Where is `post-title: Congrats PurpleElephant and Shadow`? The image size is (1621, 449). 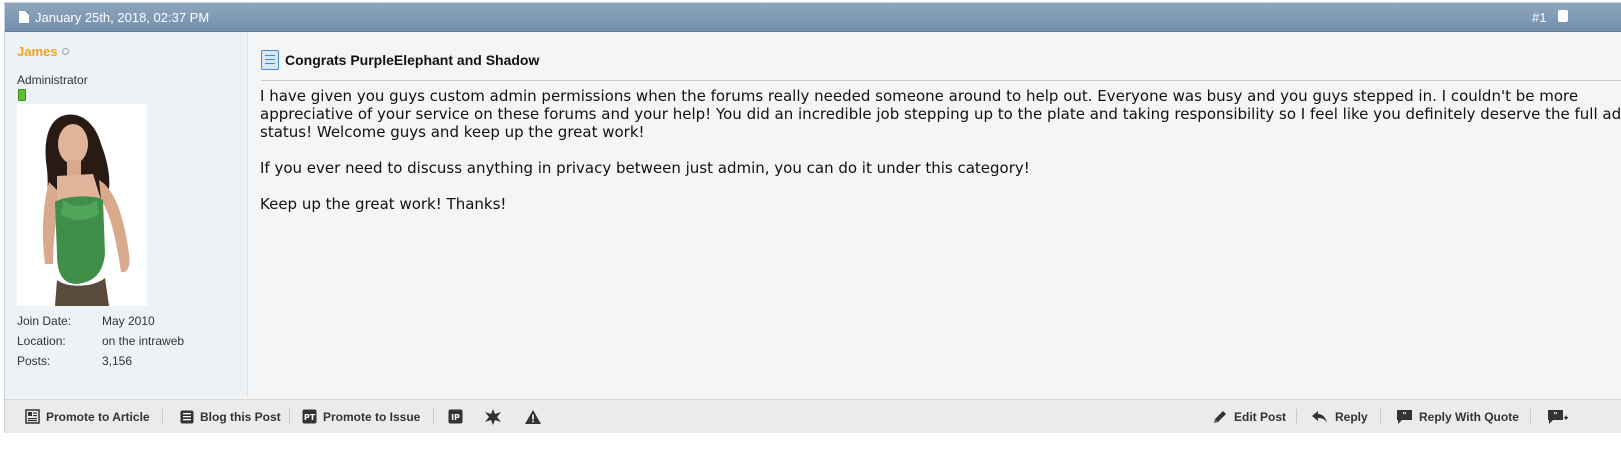 post-title: Congrats PurpleElephant and Shadow is located at coordinates (412, 60).